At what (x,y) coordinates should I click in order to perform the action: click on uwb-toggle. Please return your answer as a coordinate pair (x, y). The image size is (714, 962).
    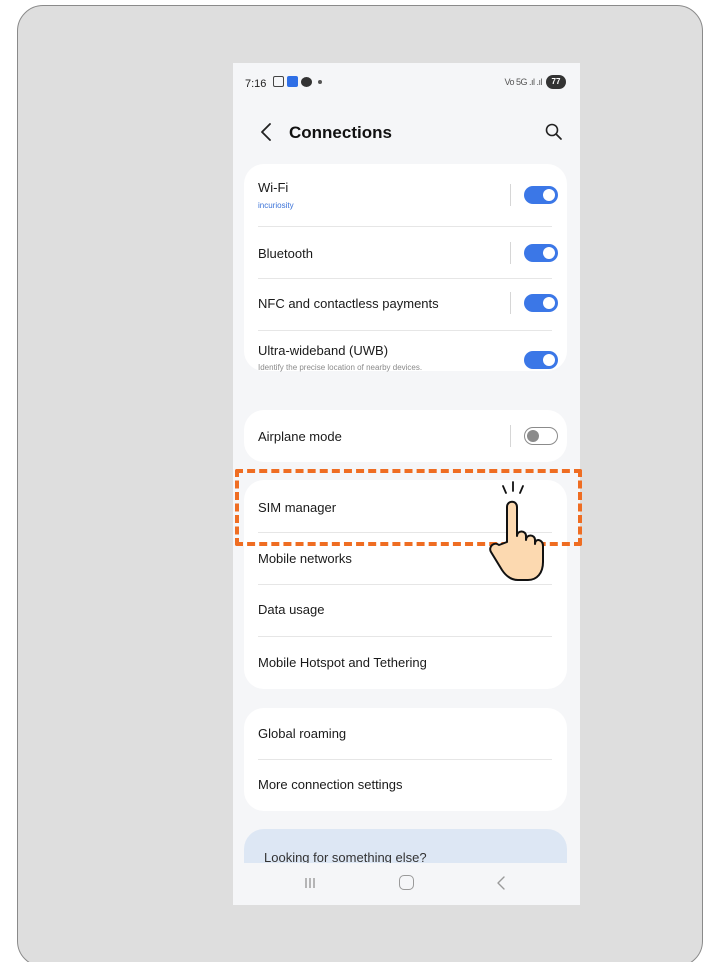
    Looking at the image, I should click on (541, 360).